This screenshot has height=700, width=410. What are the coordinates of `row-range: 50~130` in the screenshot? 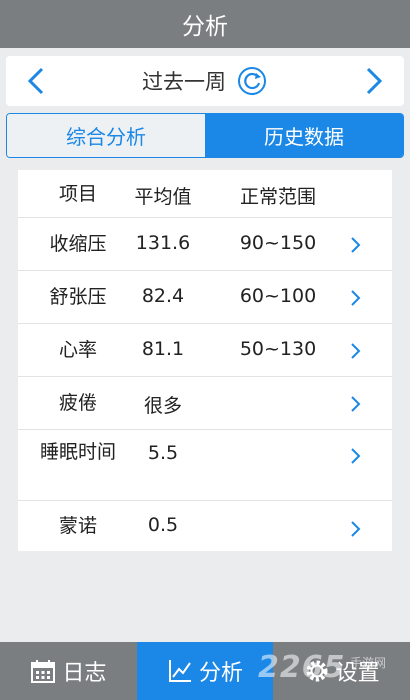 It's located at (278, 349).